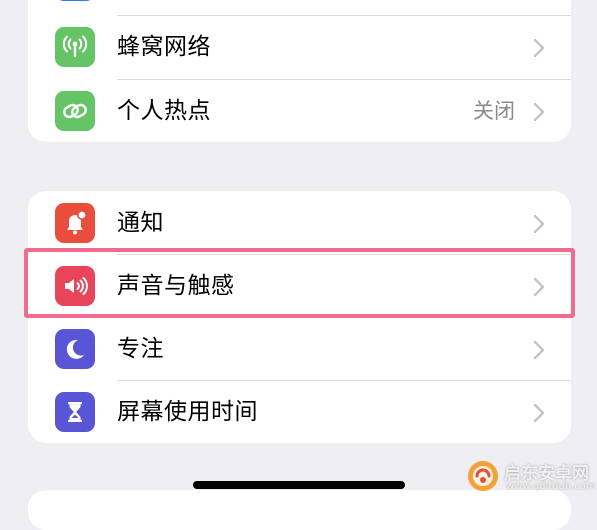 This screenshot has height=530, width=597. Describe the element at coordinates (75, 0) in the screenshot. I see `app-icon` at that location.